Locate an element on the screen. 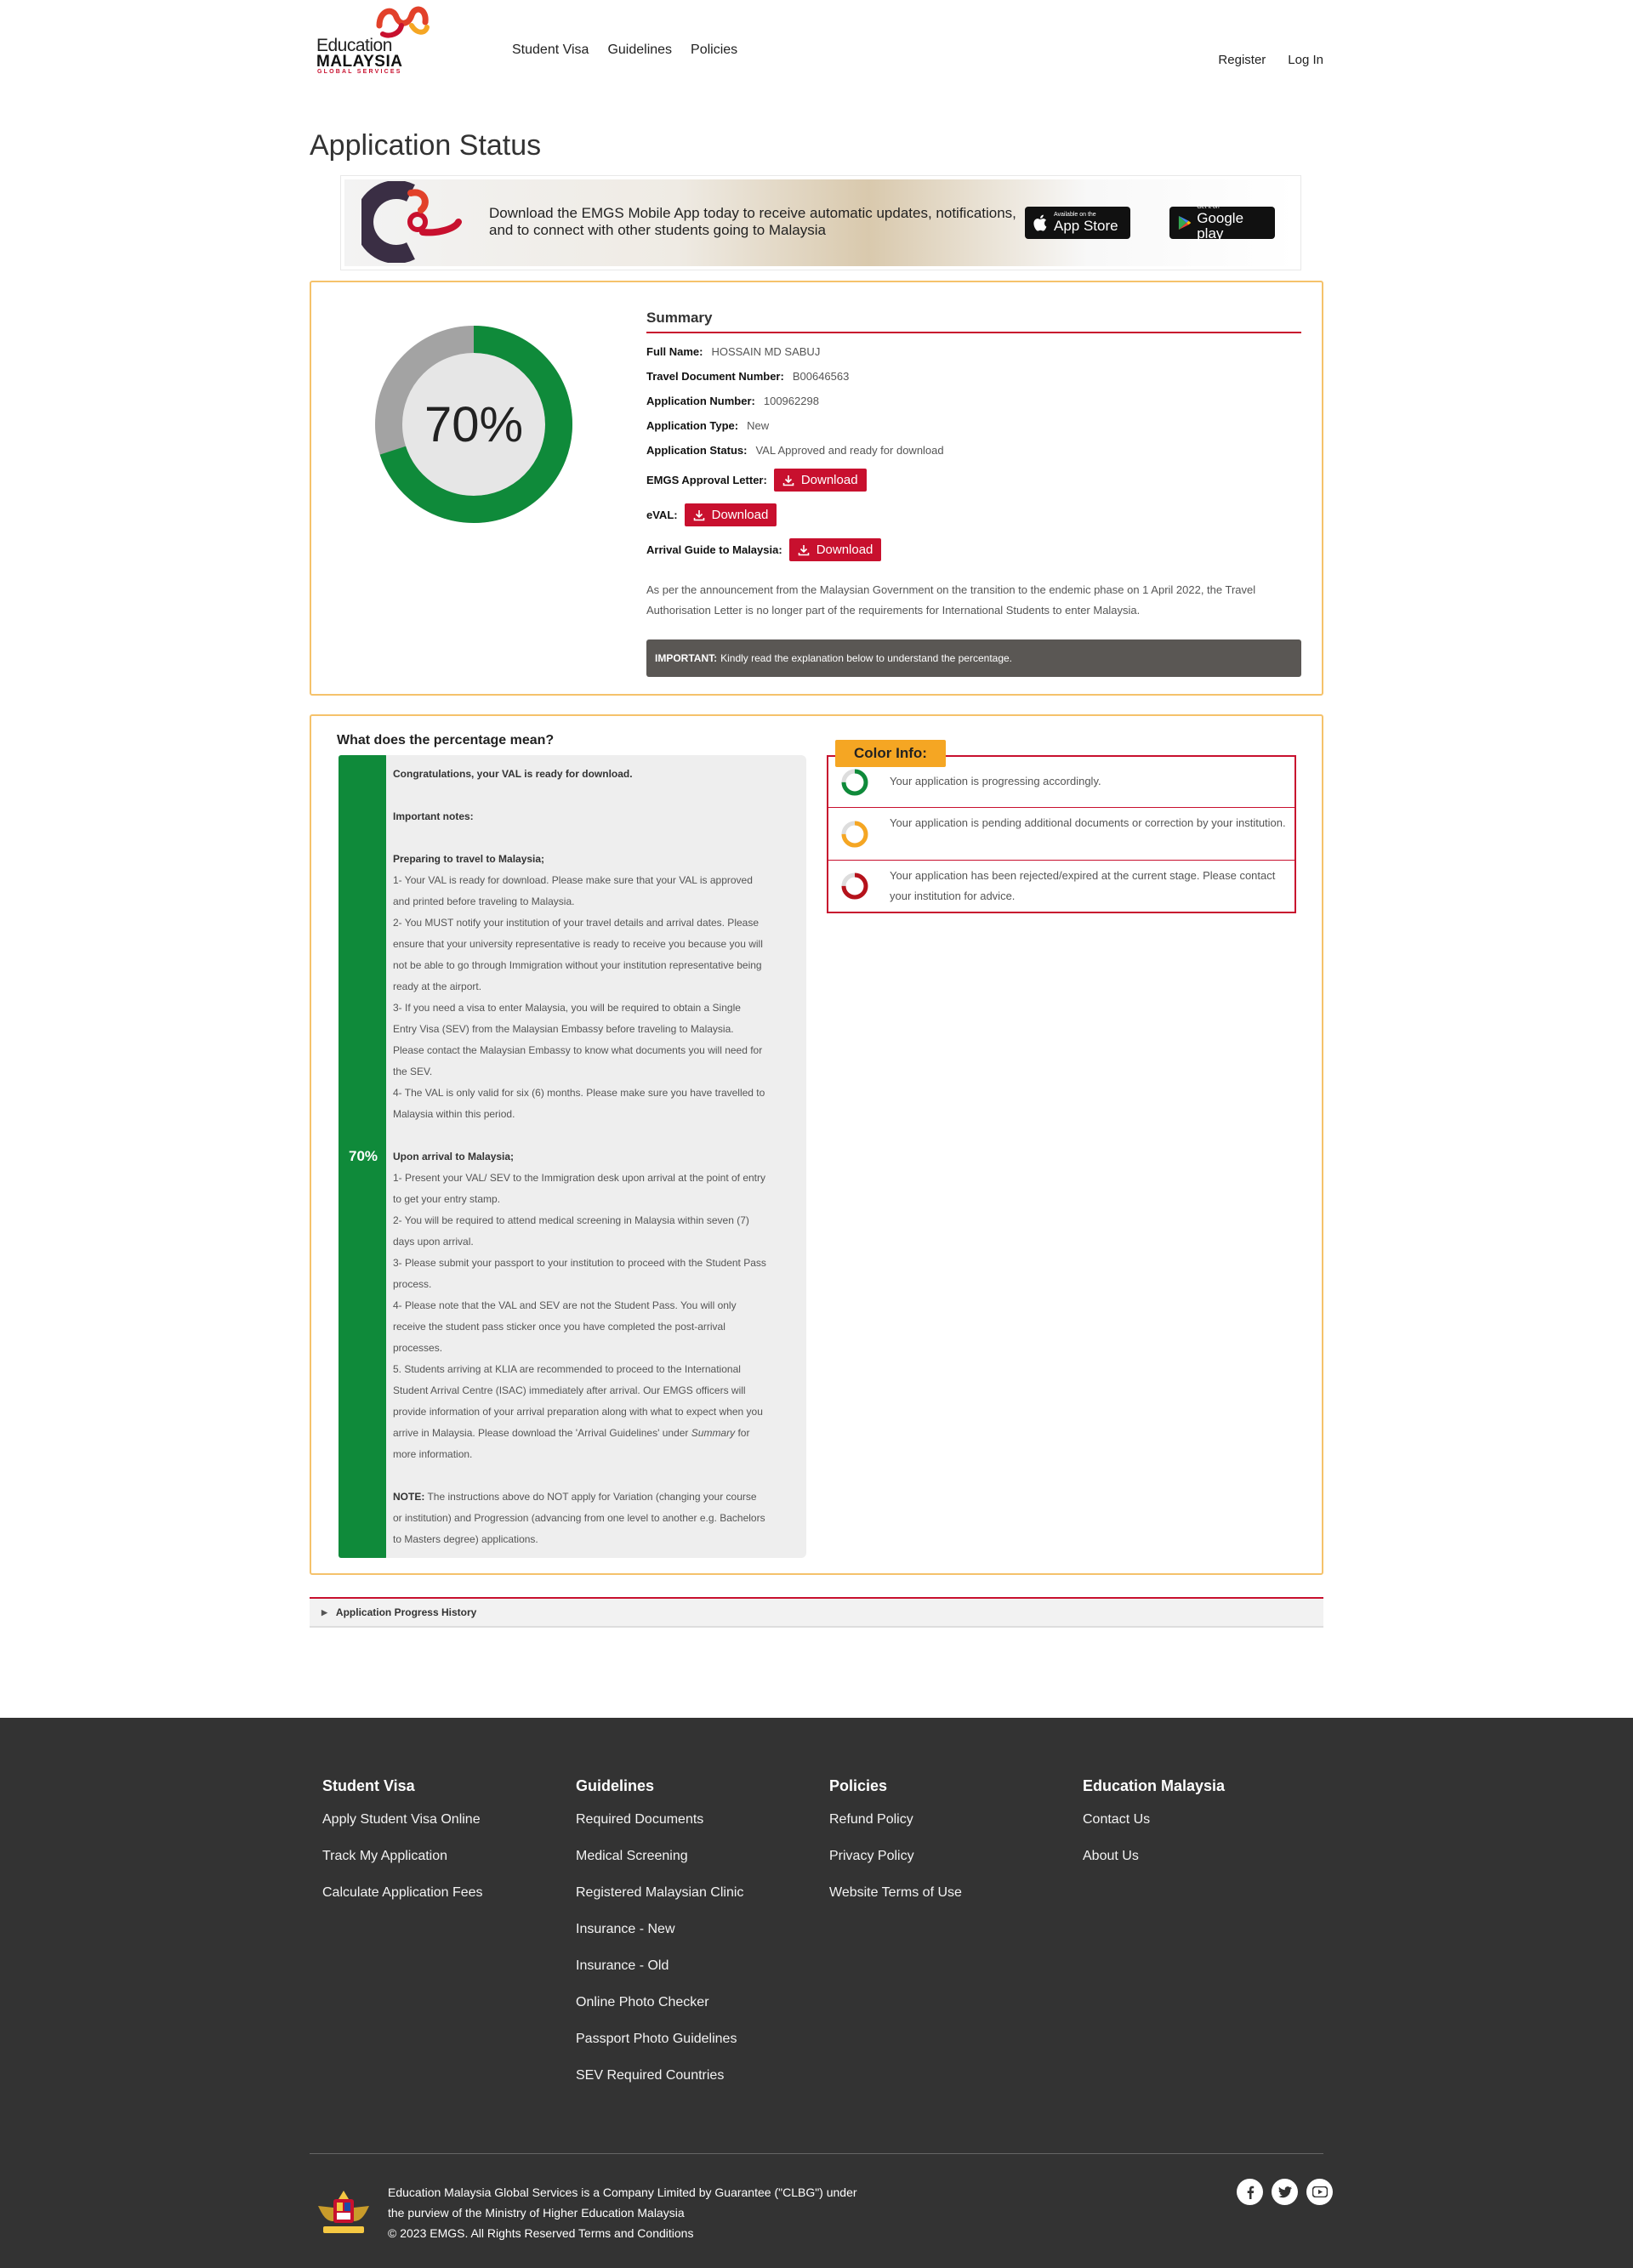  footer-link: SEV Required Countries is located at coordinates (659, 2086).